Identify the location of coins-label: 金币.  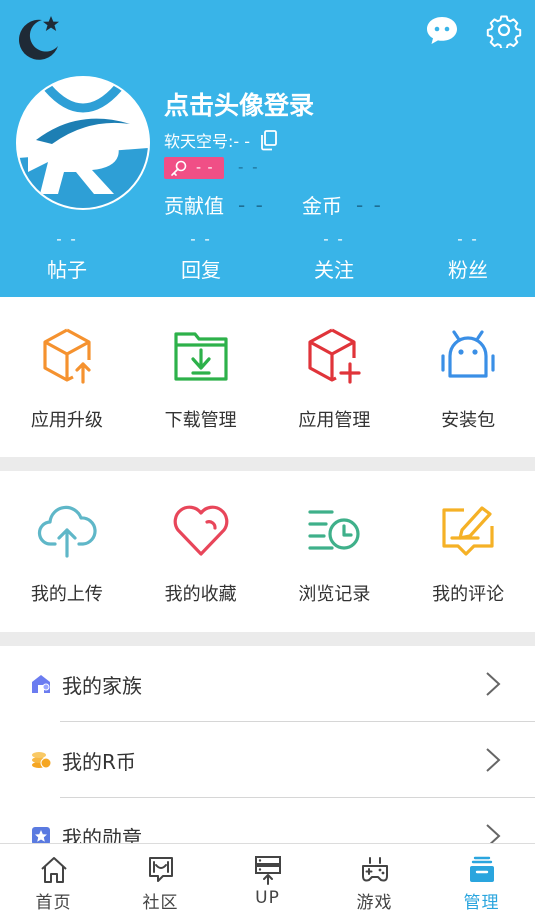
(322, 206).